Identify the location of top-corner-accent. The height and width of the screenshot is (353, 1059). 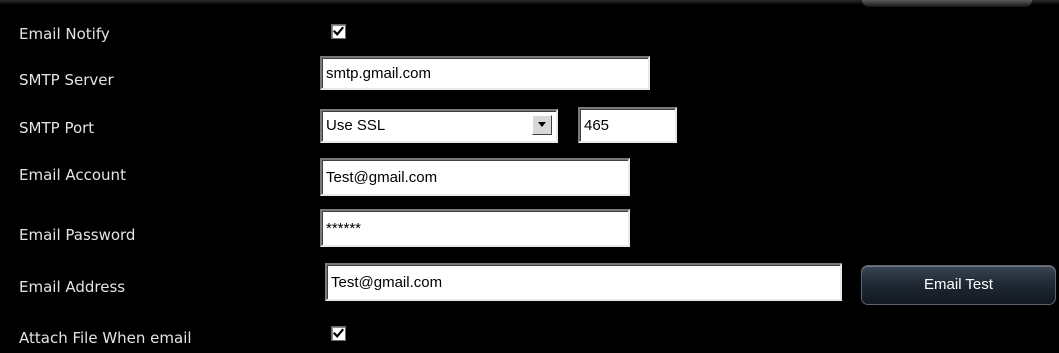
(947, 3).